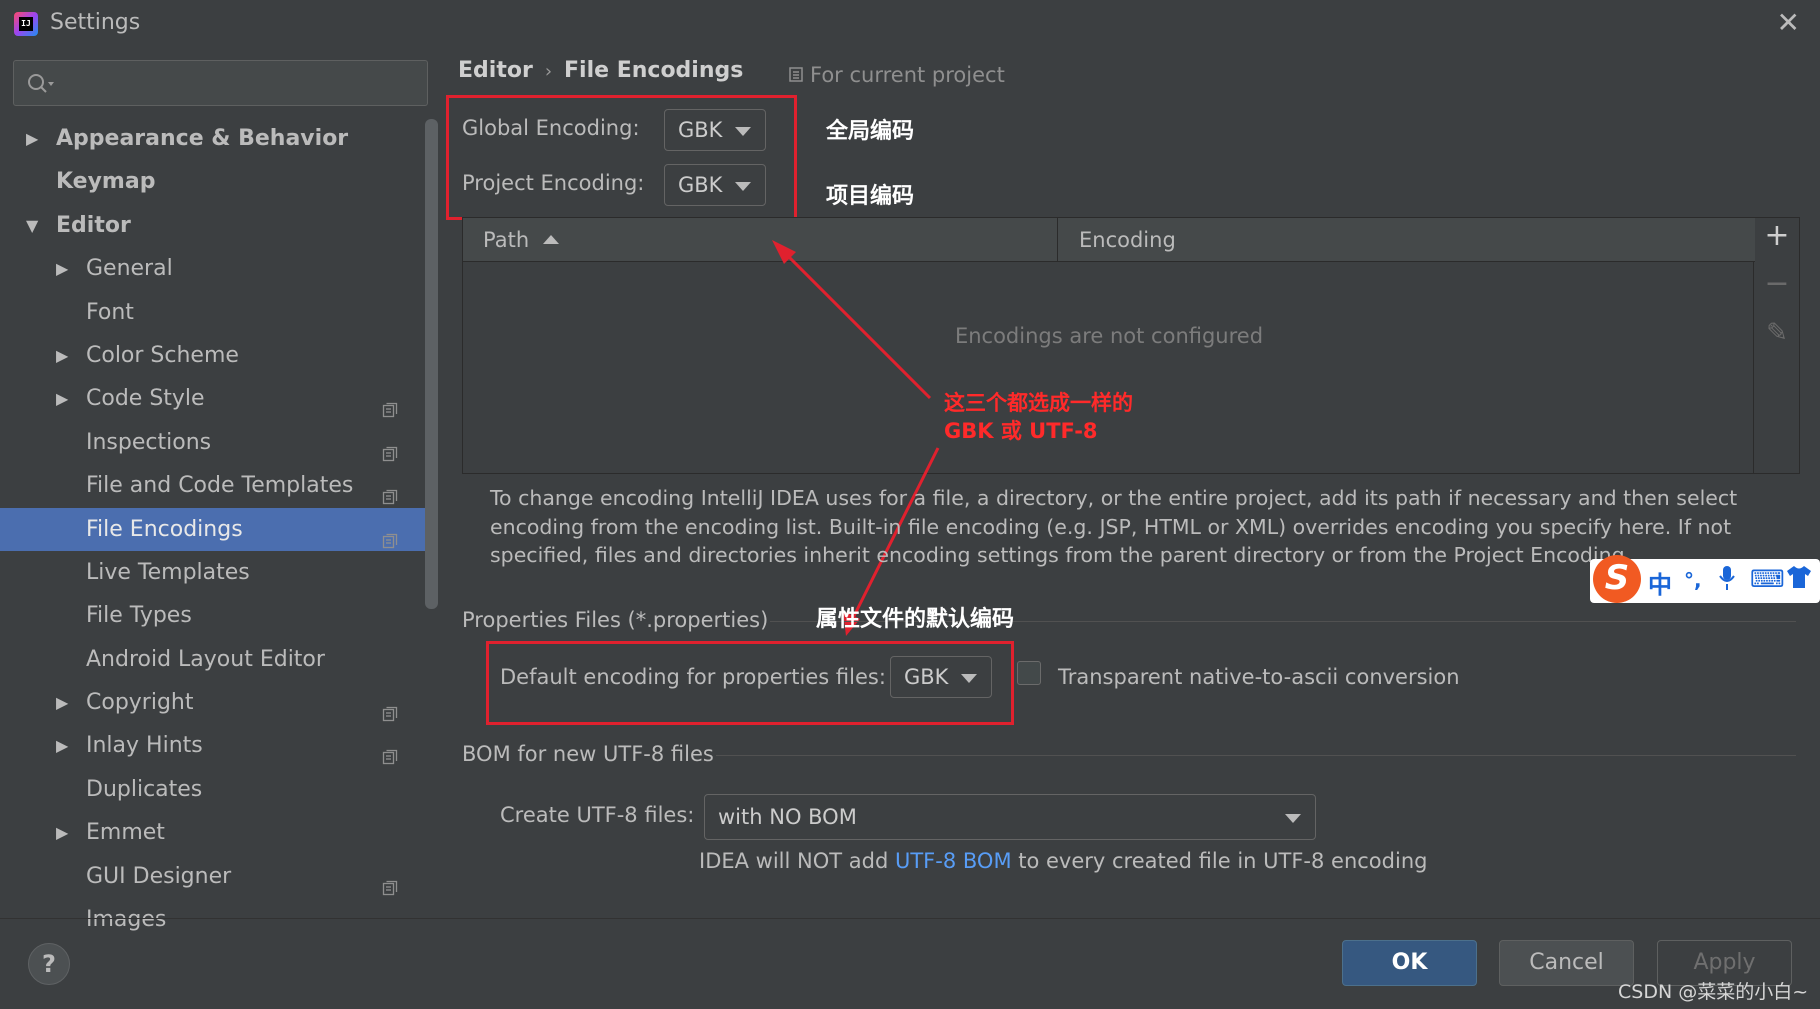  I want to click on ime-chinese-mode: 中, so click(1660, 582).